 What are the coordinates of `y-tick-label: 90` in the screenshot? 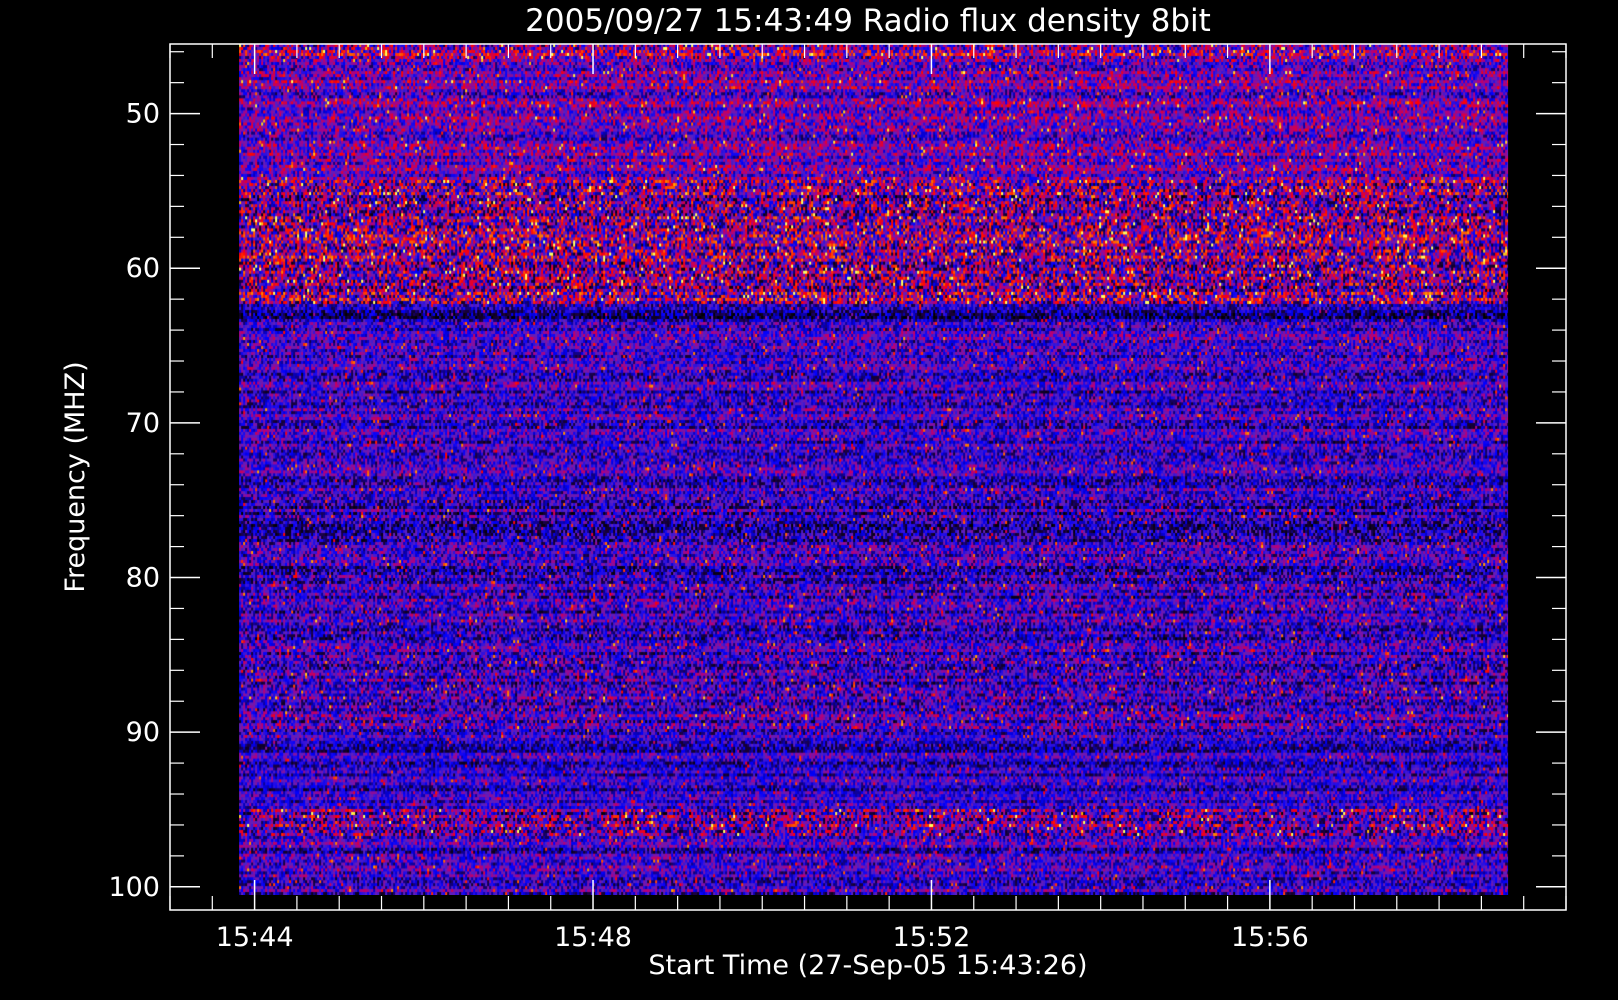 It's located at (143, 732).